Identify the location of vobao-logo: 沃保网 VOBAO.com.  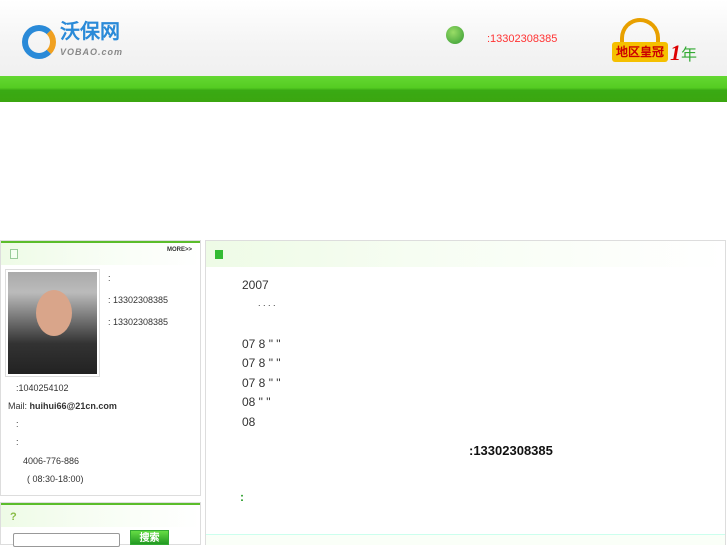
(72, 42).